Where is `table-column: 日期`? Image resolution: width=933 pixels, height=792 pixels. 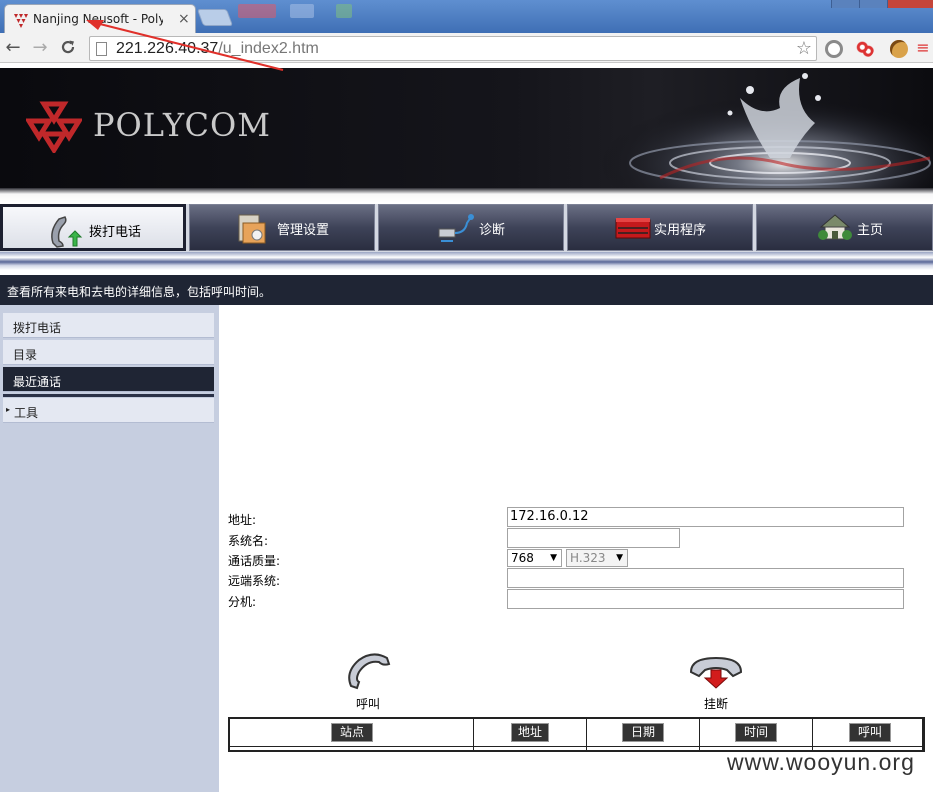 table-column: 日期 is located at coordinates (643, 735).